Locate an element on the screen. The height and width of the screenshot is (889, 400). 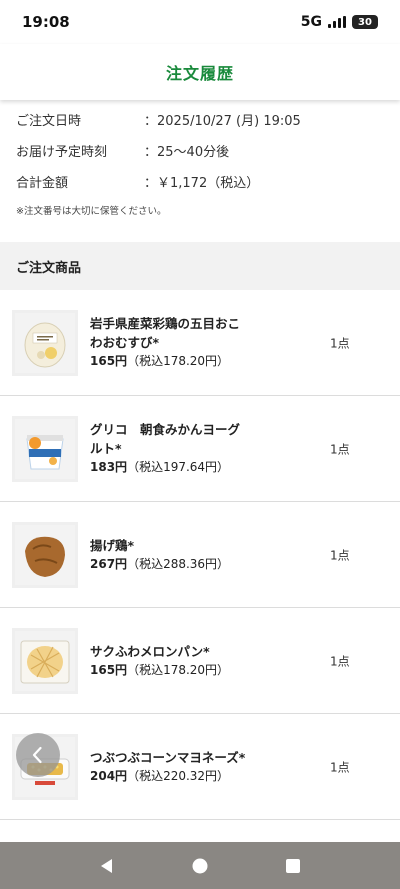
home-circle-icon is located at coordinates (200, 865).